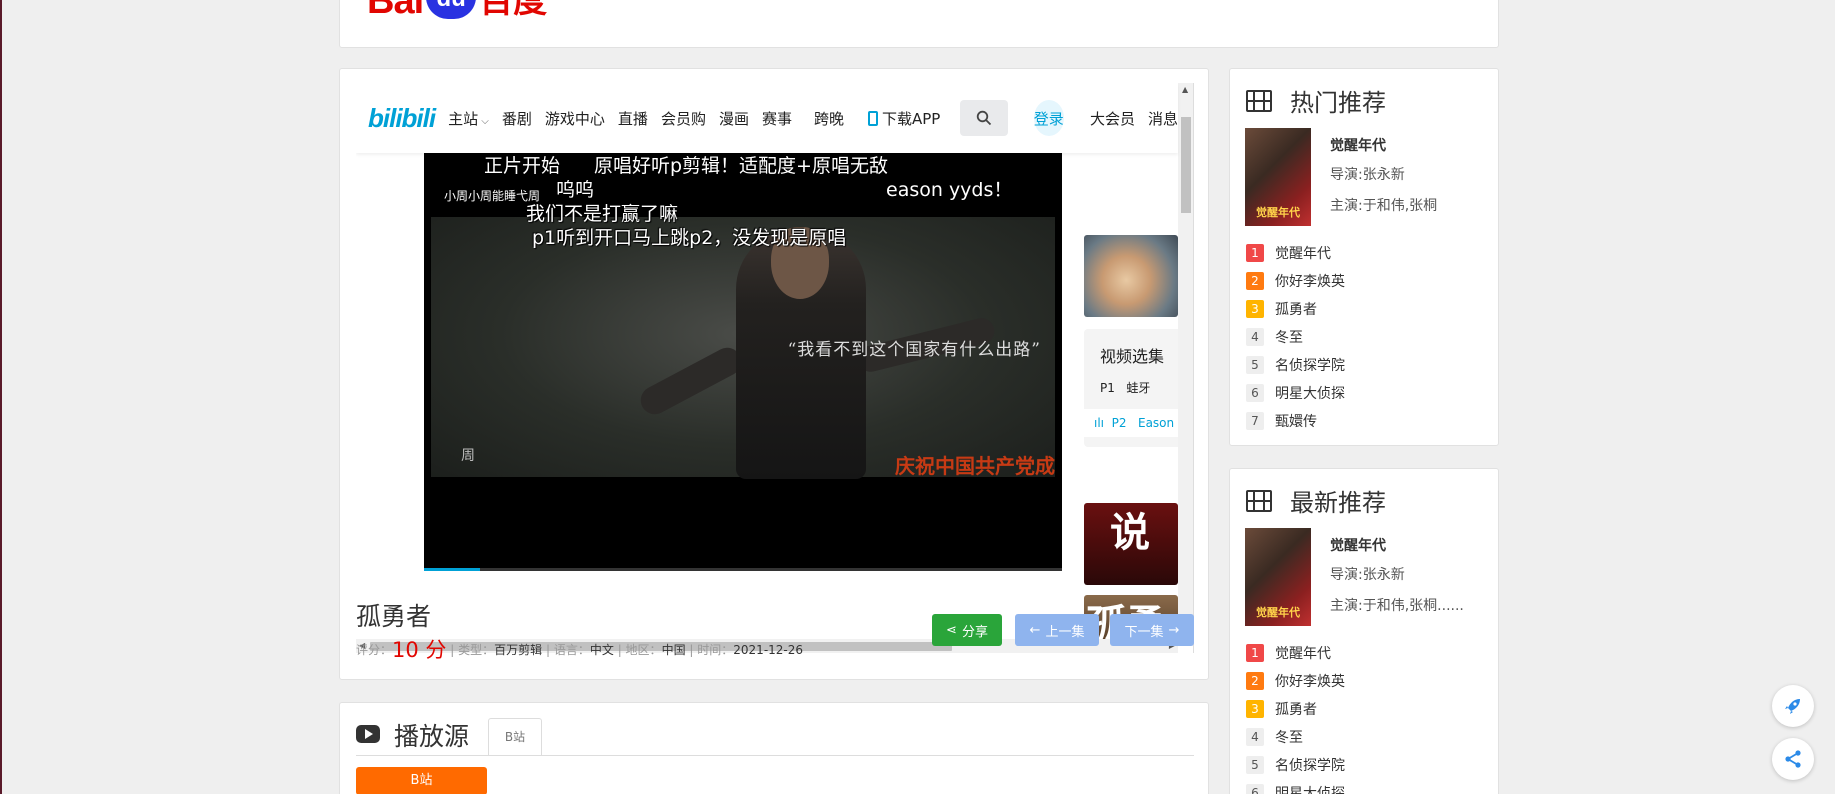 This screenshot has height=794, width=1835. Describe the element at coordinates (457, 11) in the screenshot. I see `baidu-logo: Bai du 百度` at that location.